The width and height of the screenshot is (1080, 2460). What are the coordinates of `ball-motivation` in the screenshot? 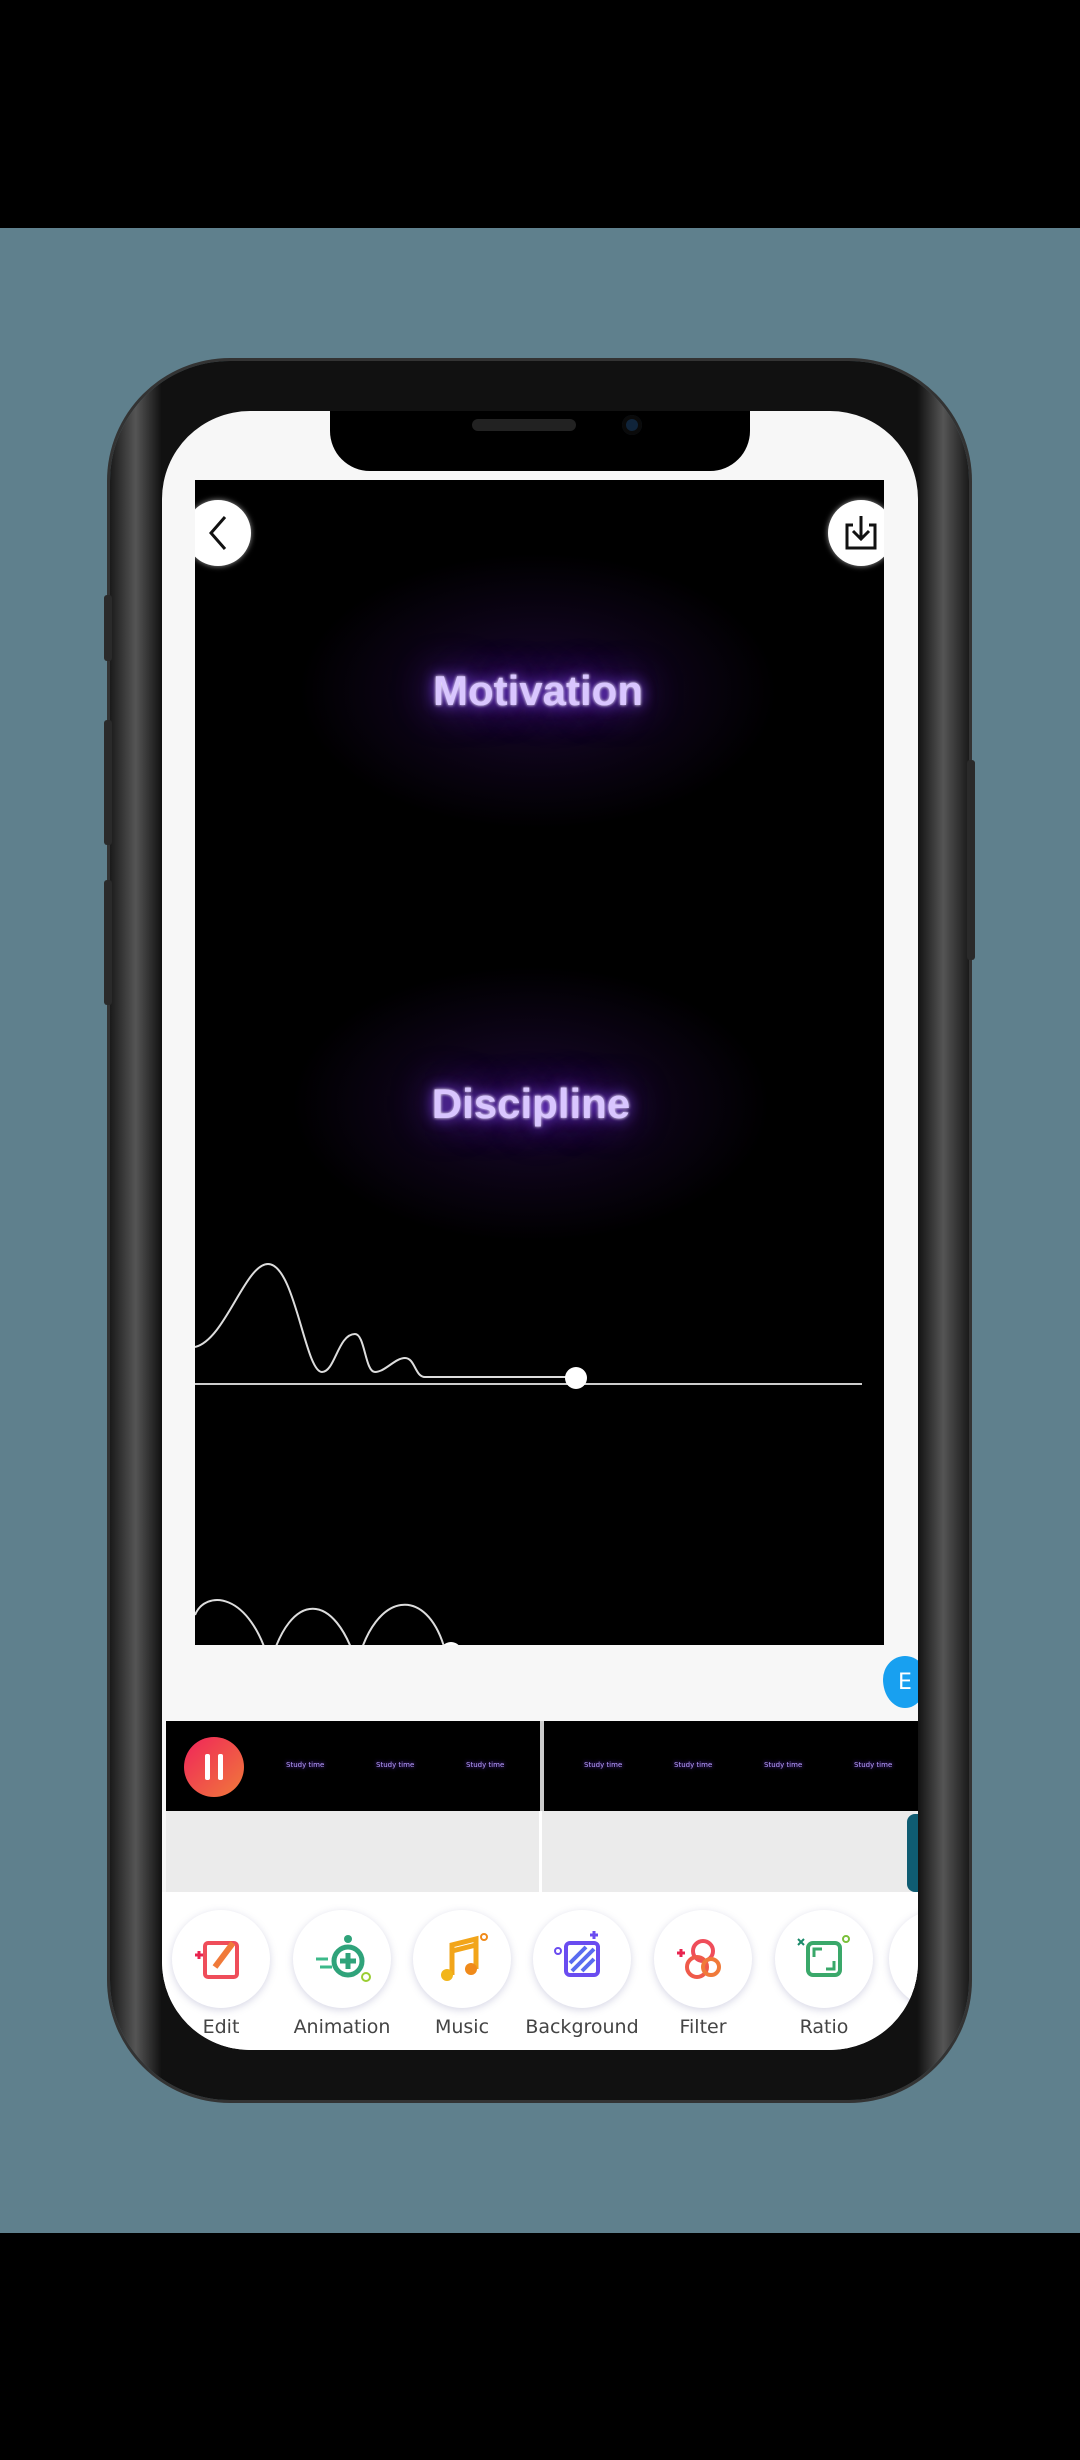 It's located at (576, 1378).